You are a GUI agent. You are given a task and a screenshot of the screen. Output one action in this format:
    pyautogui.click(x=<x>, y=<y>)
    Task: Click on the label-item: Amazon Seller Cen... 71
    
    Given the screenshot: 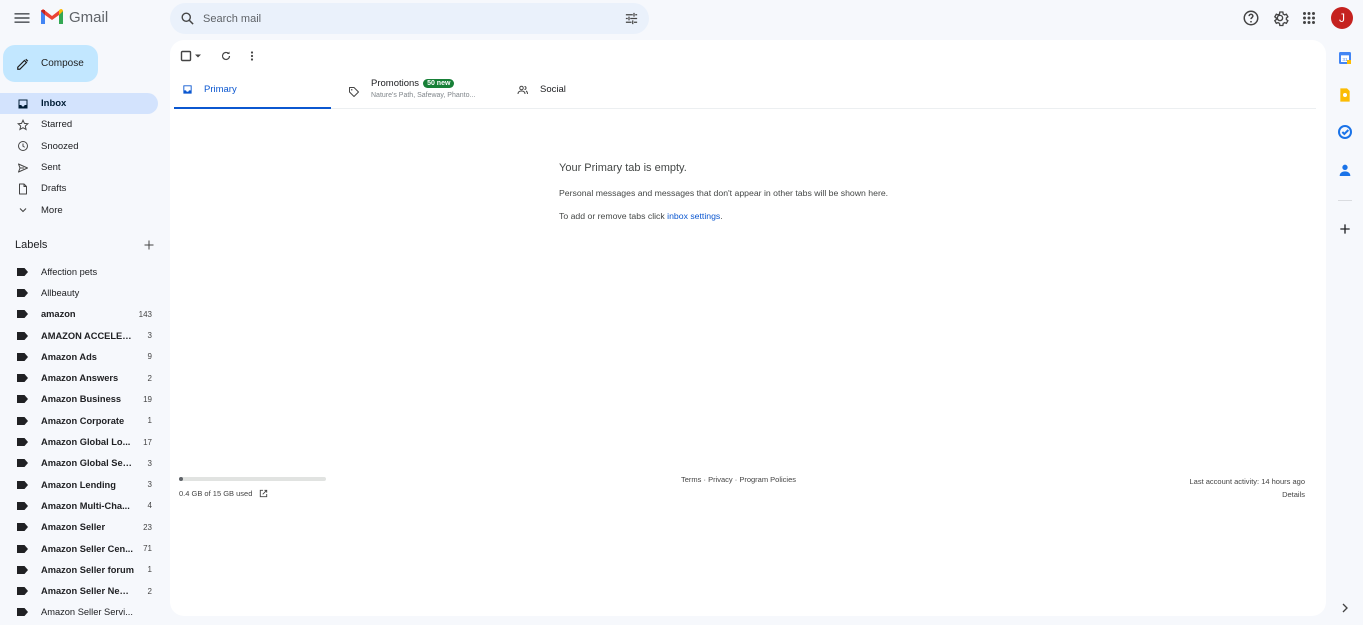 What is the action you would take?
    pyautogui.click(x=80, y=548)
    